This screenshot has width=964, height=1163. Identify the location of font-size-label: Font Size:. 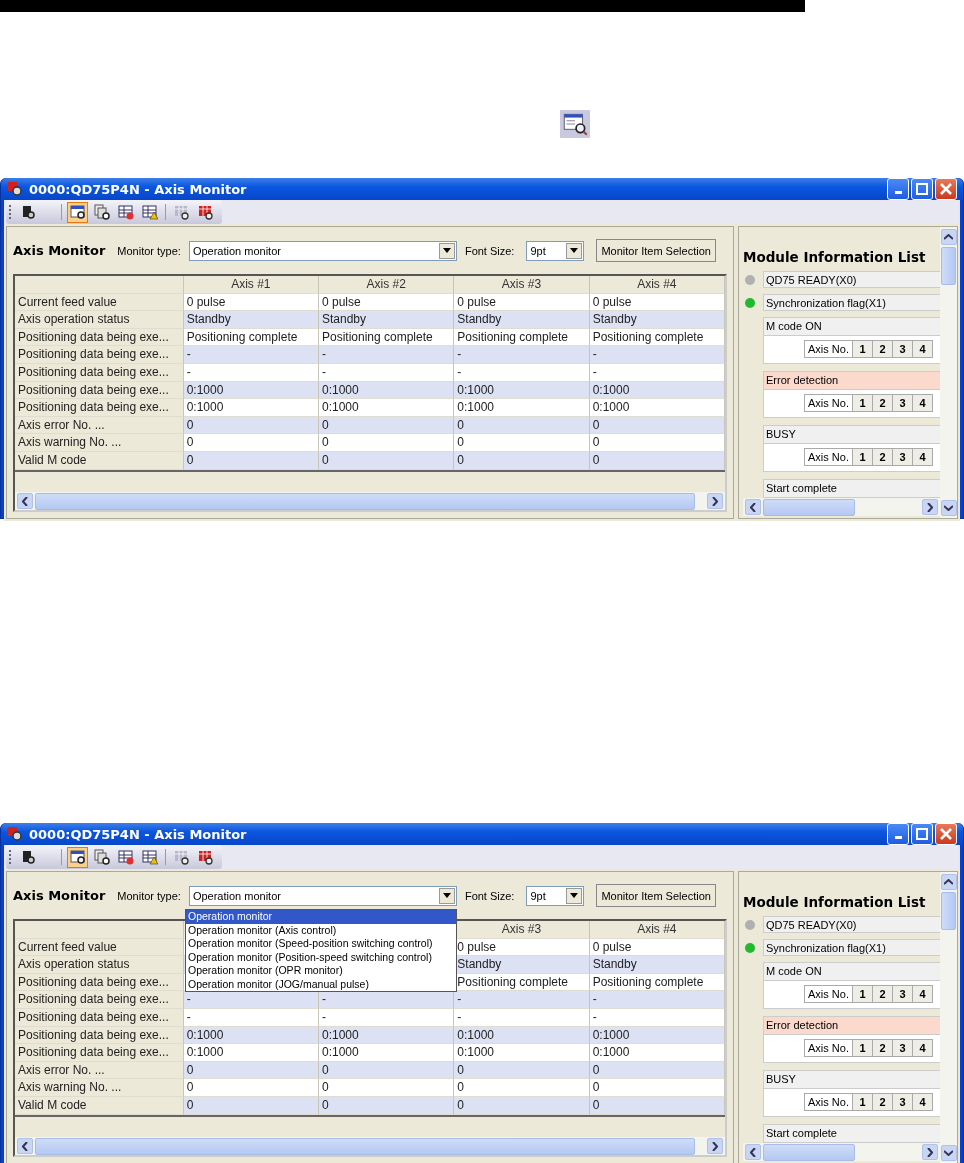
(489, 895).